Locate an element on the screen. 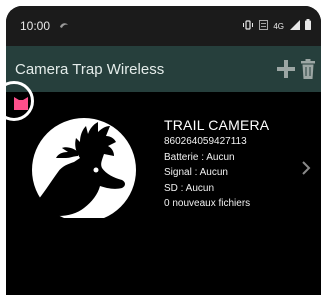 The width and height of the screenshot is (325, 295). network-type-label: 4G is located at coordinates (278, 26).